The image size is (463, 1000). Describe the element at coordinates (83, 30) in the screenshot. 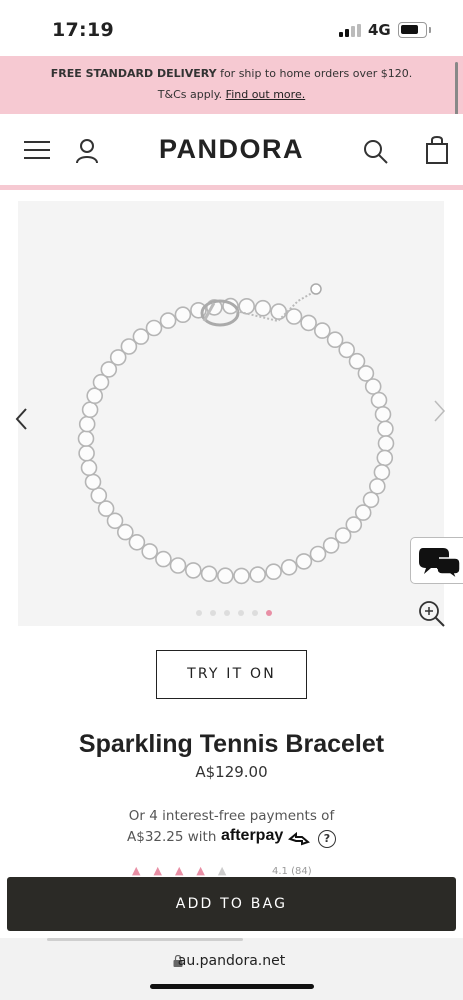

I see `status-time: 17:19` at that location.